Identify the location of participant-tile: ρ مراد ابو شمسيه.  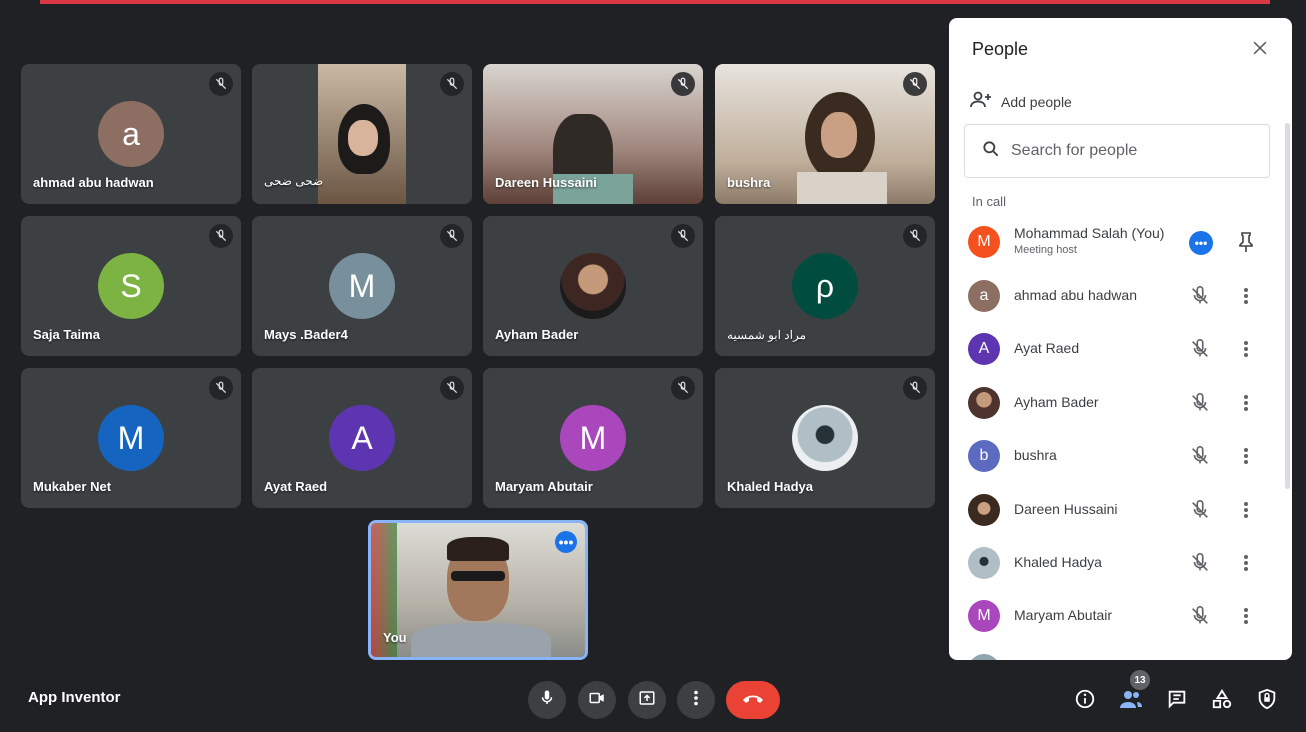
(825, 286).